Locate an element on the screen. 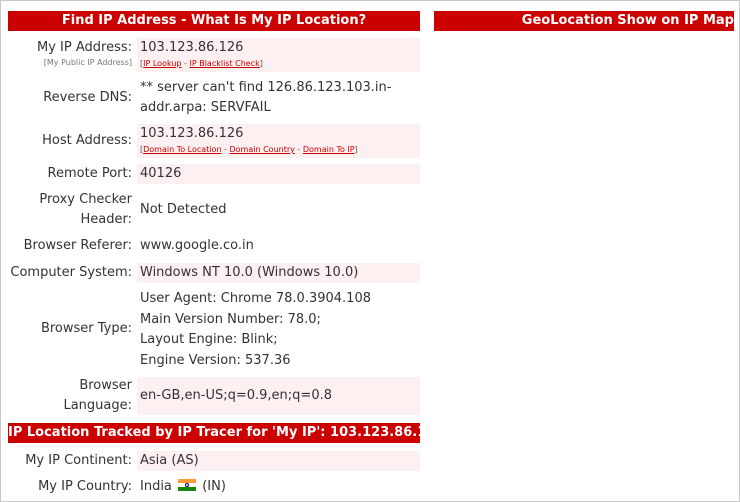  domain-to-ip-link: Domain To IP is located at coordinates (329, 149).